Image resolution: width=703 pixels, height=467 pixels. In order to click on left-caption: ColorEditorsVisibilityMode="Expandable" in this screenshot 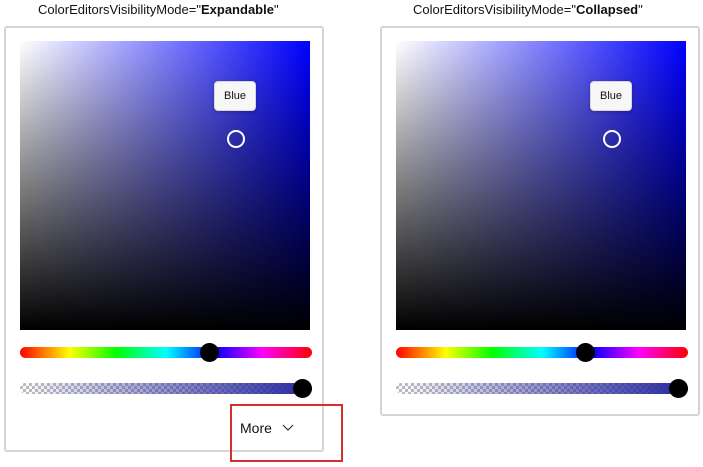, I will do `click(158, 10)`.